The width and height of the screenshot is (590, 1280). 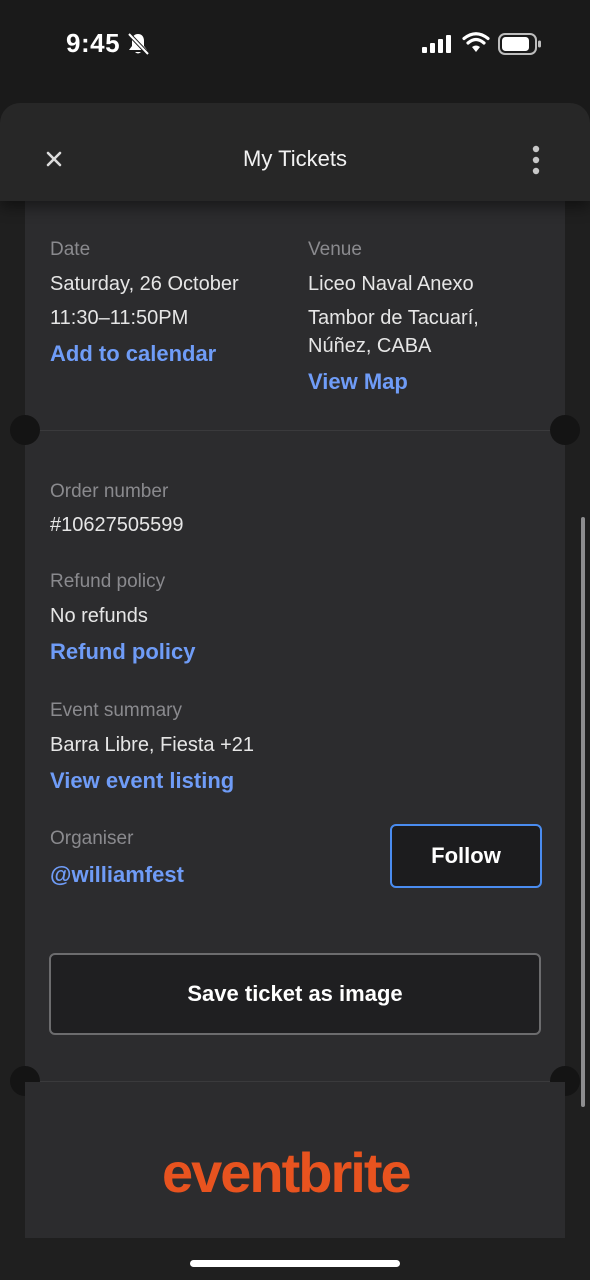 I want to click on event-summary-label: Event summary, so click(x=116, y=710).